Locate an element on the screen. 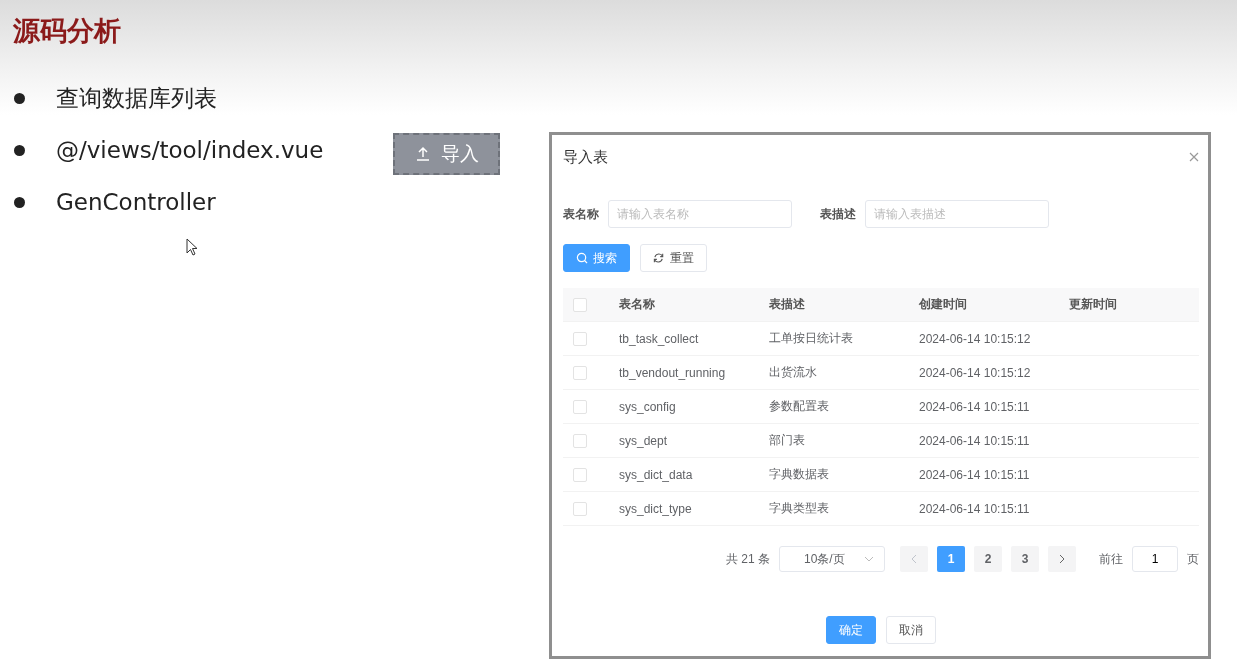 The width and height of the screenshot is (1237, 667). search-icon is located at coordinates (582, 258).